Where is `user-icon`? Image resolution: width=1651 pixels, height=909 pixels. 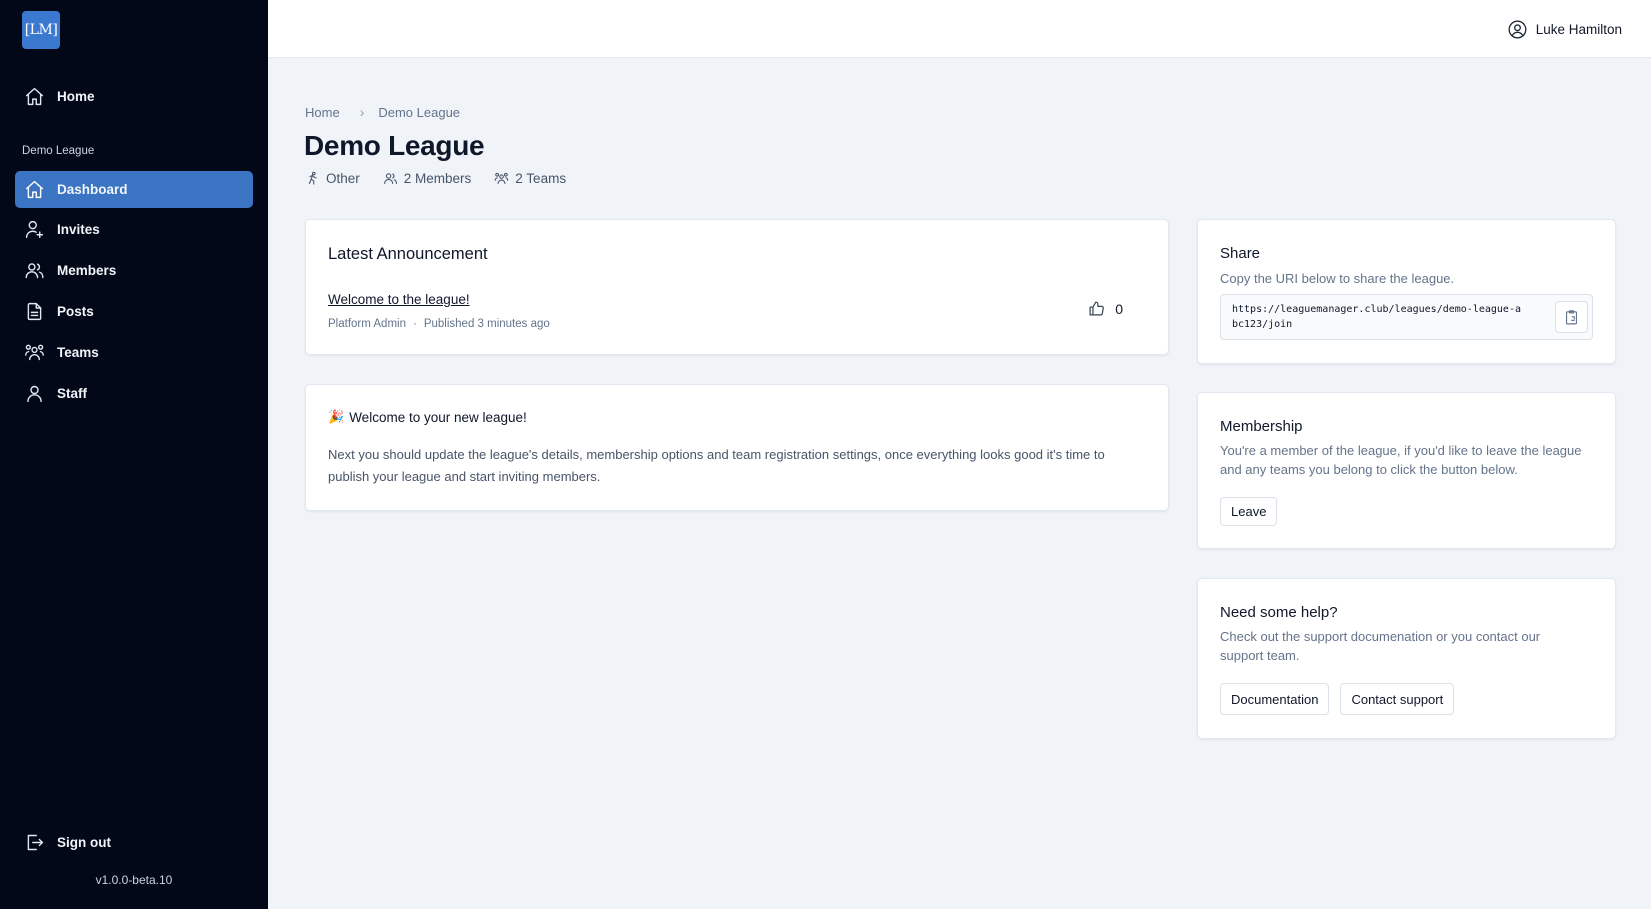
user-icon is located at coordinates (34, 394).